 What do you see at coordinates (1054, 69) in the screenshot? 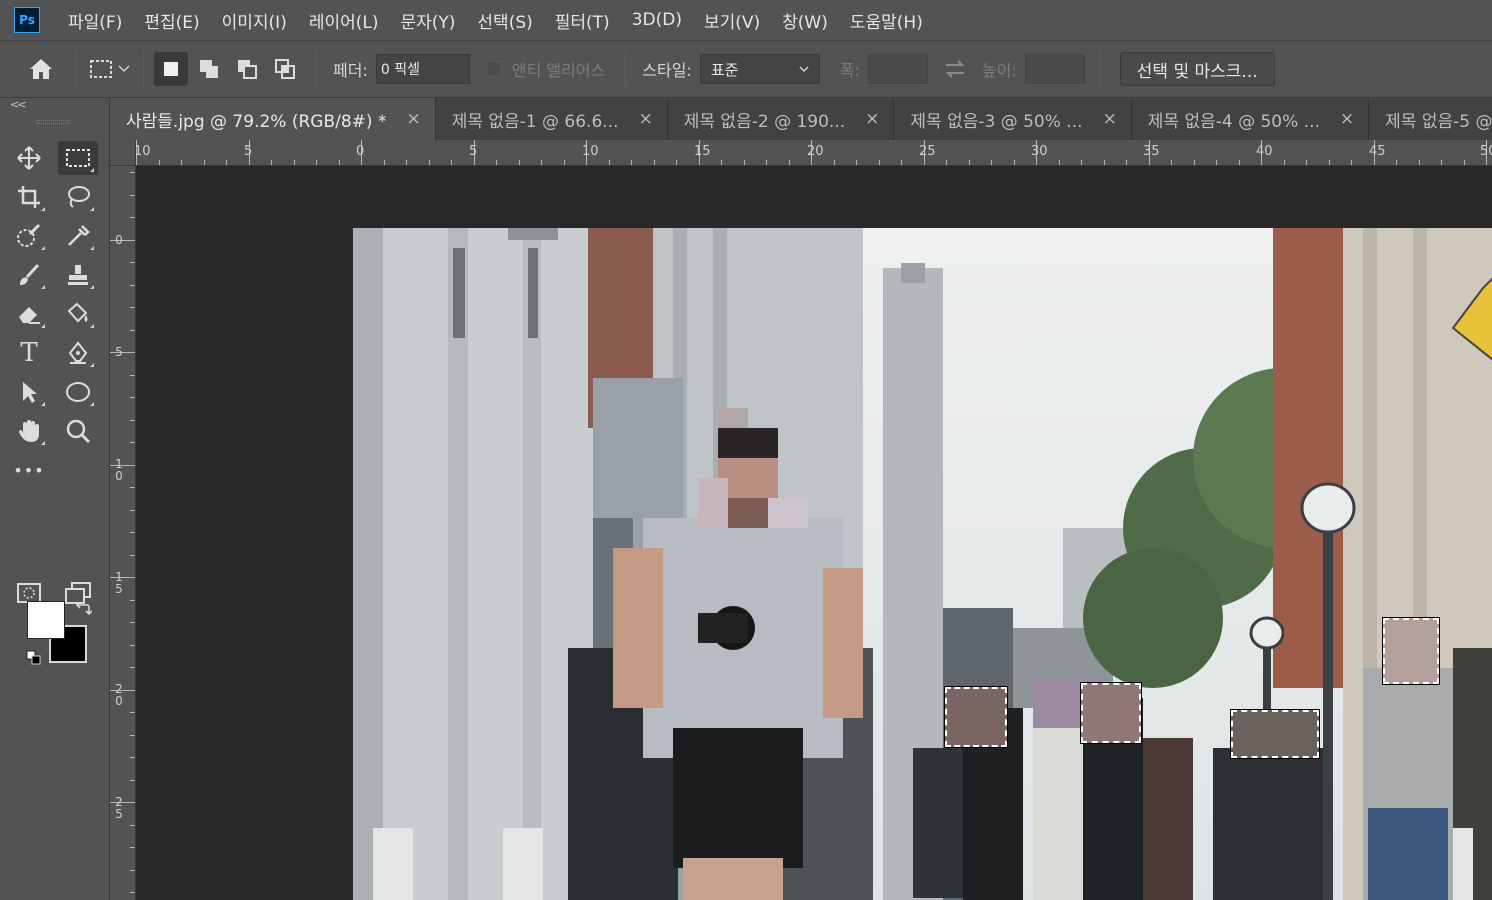
I see `height-input` at bounding box center [1054, 69].